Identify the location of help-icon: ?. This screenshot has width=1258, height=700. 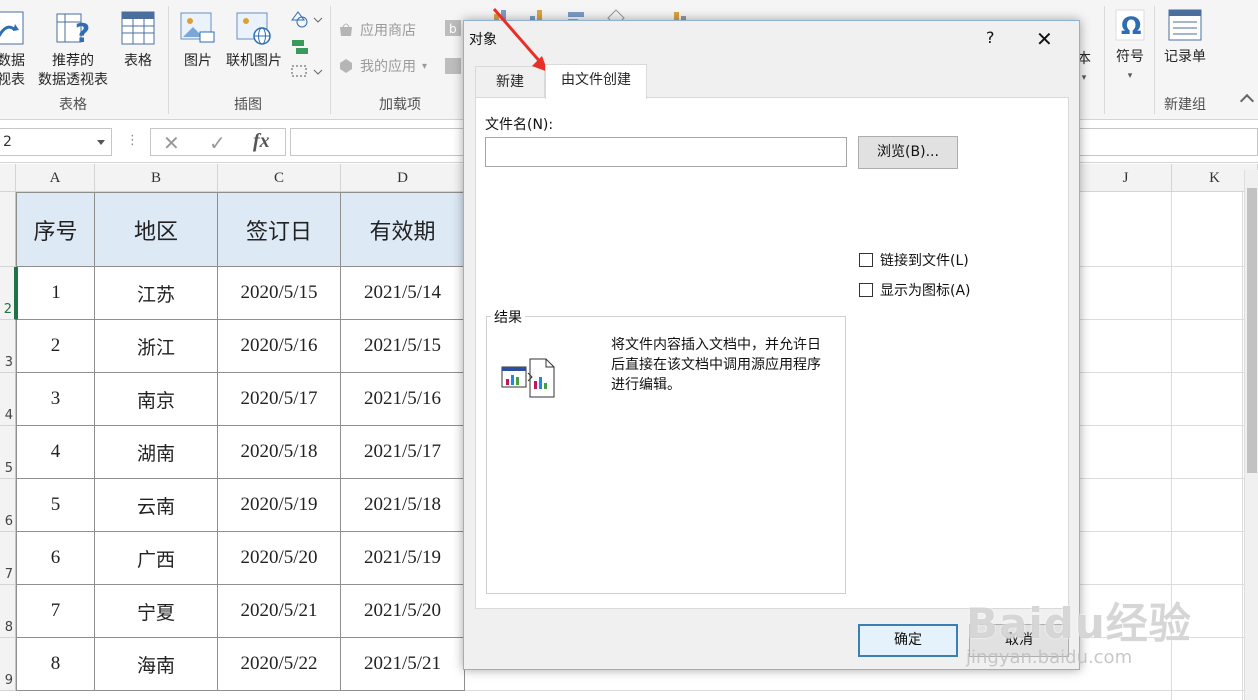
(990, 37).